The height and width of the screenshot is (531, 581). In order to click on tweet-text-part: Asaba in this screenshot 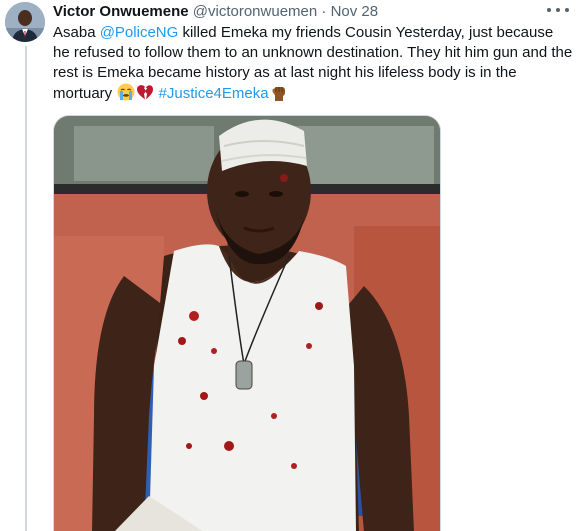, I will do `click(76, 32)`.